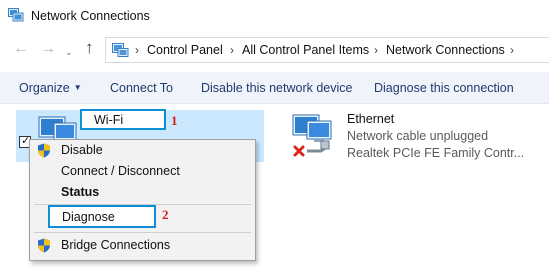 The image size is (549, 269). I want to click on ethernet-name: Ethernet, so click(371, 119).